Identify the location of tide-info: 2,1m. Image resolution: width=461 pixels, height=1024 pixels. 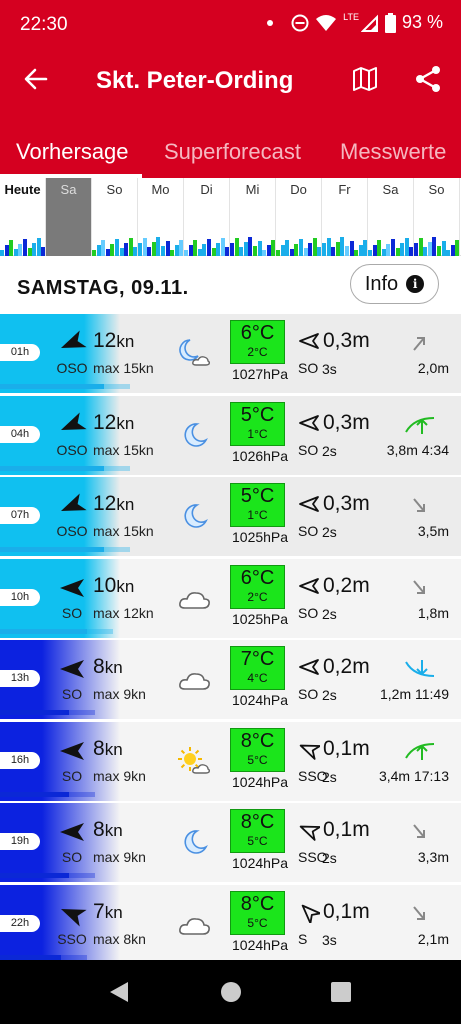
(433, 938).